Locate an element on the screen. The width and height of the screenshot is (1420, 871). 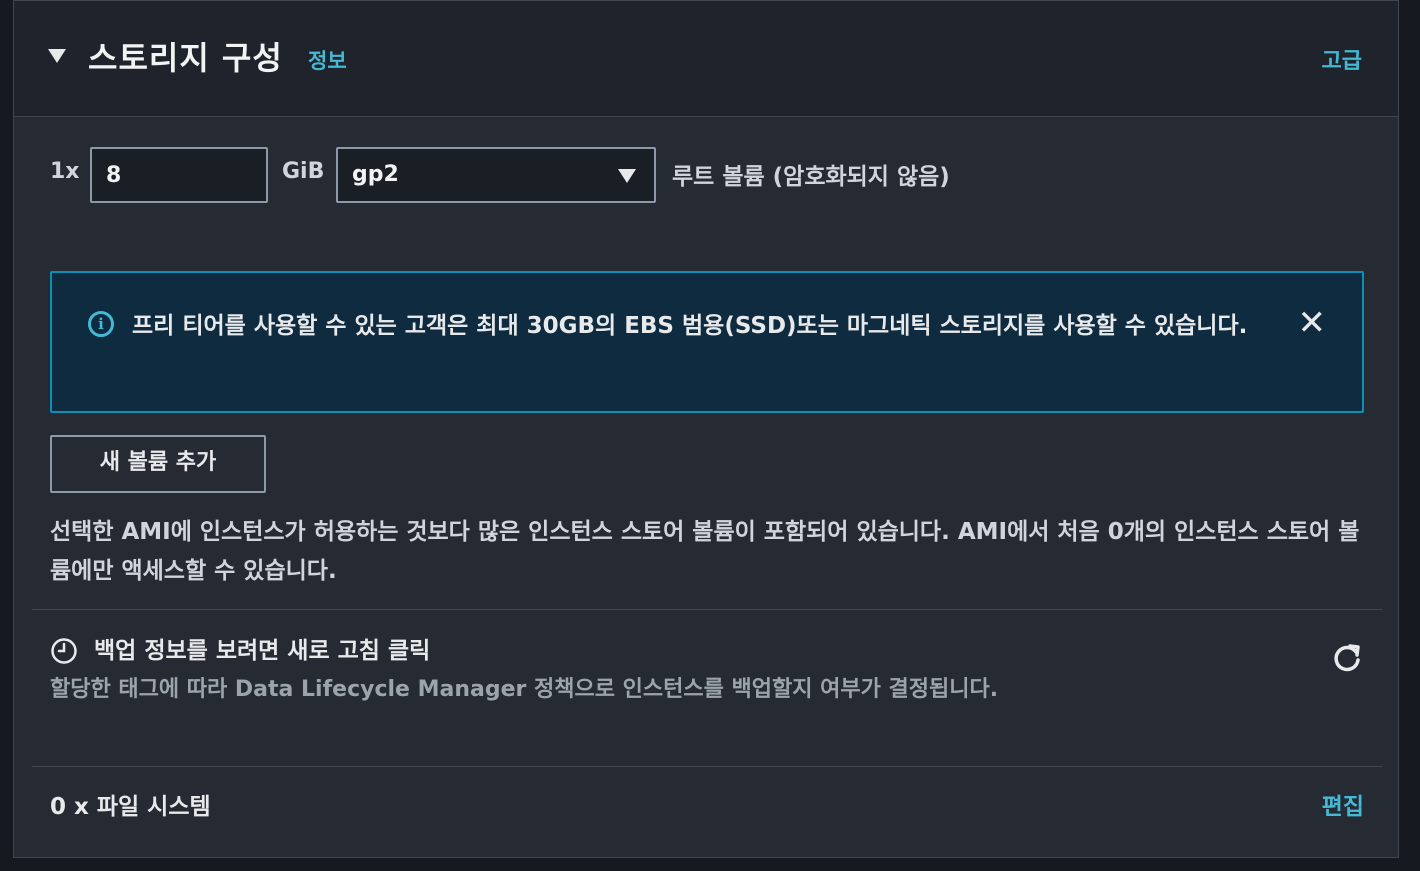
edit-file-systems-link: 편집 is located at coordinates (1343, 804).